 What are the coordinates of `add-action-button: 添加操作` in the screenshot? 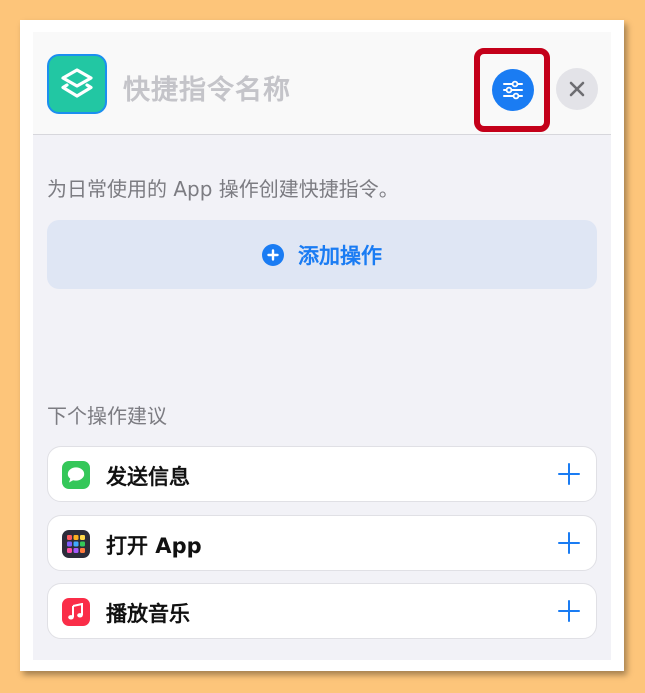 It's located at (322, 254).